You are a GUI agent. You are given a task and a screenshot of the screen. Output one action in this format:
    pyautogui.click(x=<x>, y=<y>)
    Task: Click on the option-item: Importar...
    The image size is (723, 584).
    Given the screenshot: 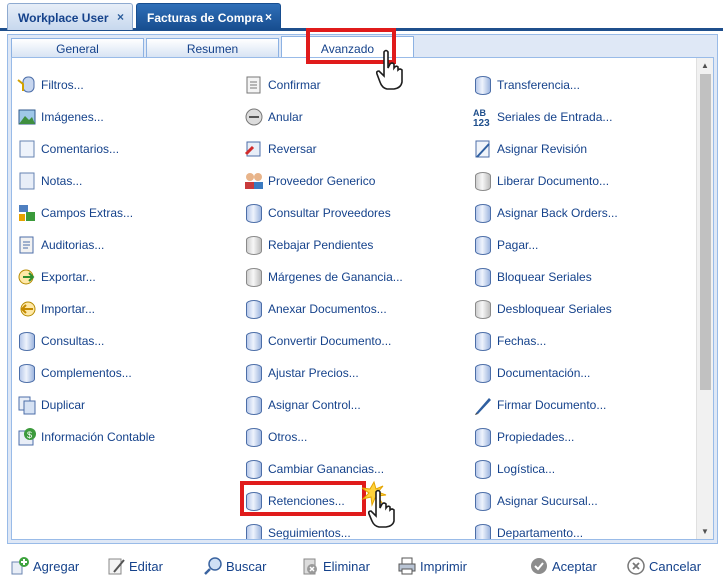 What is the action you would take?
    pyautogui.click(x=55, y=309)
    